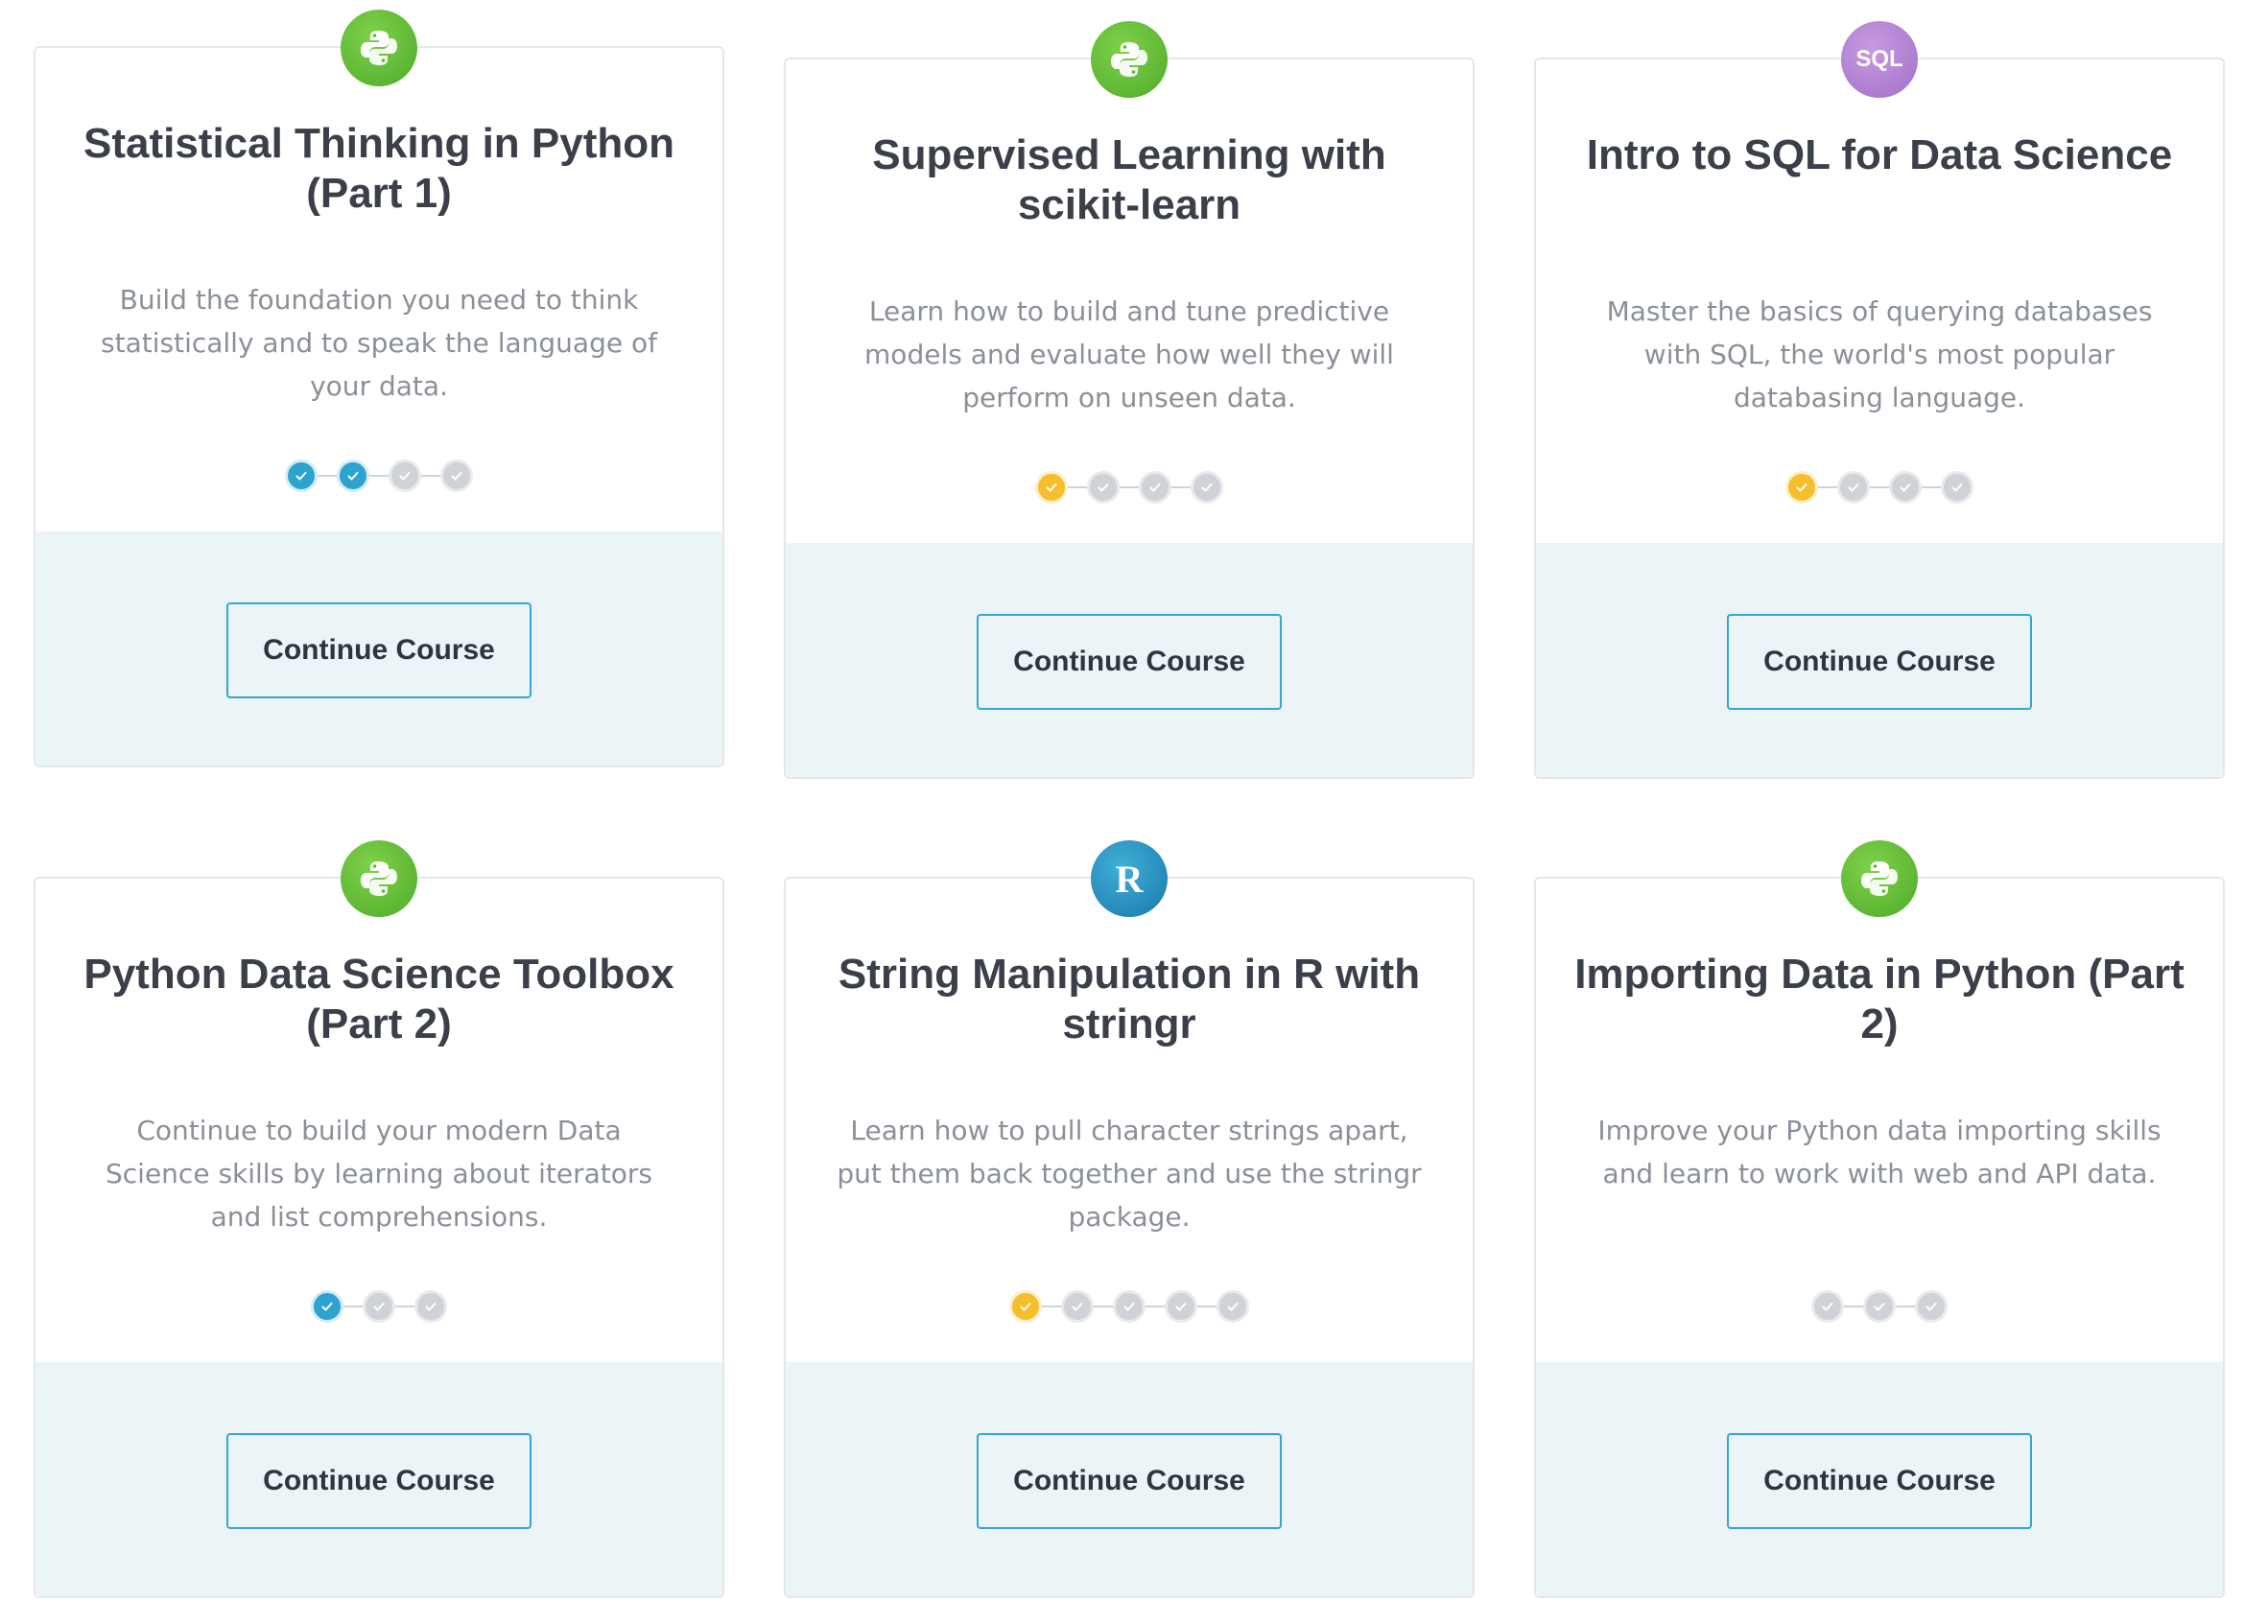 The width and height of the screenshot is (2268, 1624). I want to click on course-title: Supervised Learning with scikit-learn, so click(1129, 180).